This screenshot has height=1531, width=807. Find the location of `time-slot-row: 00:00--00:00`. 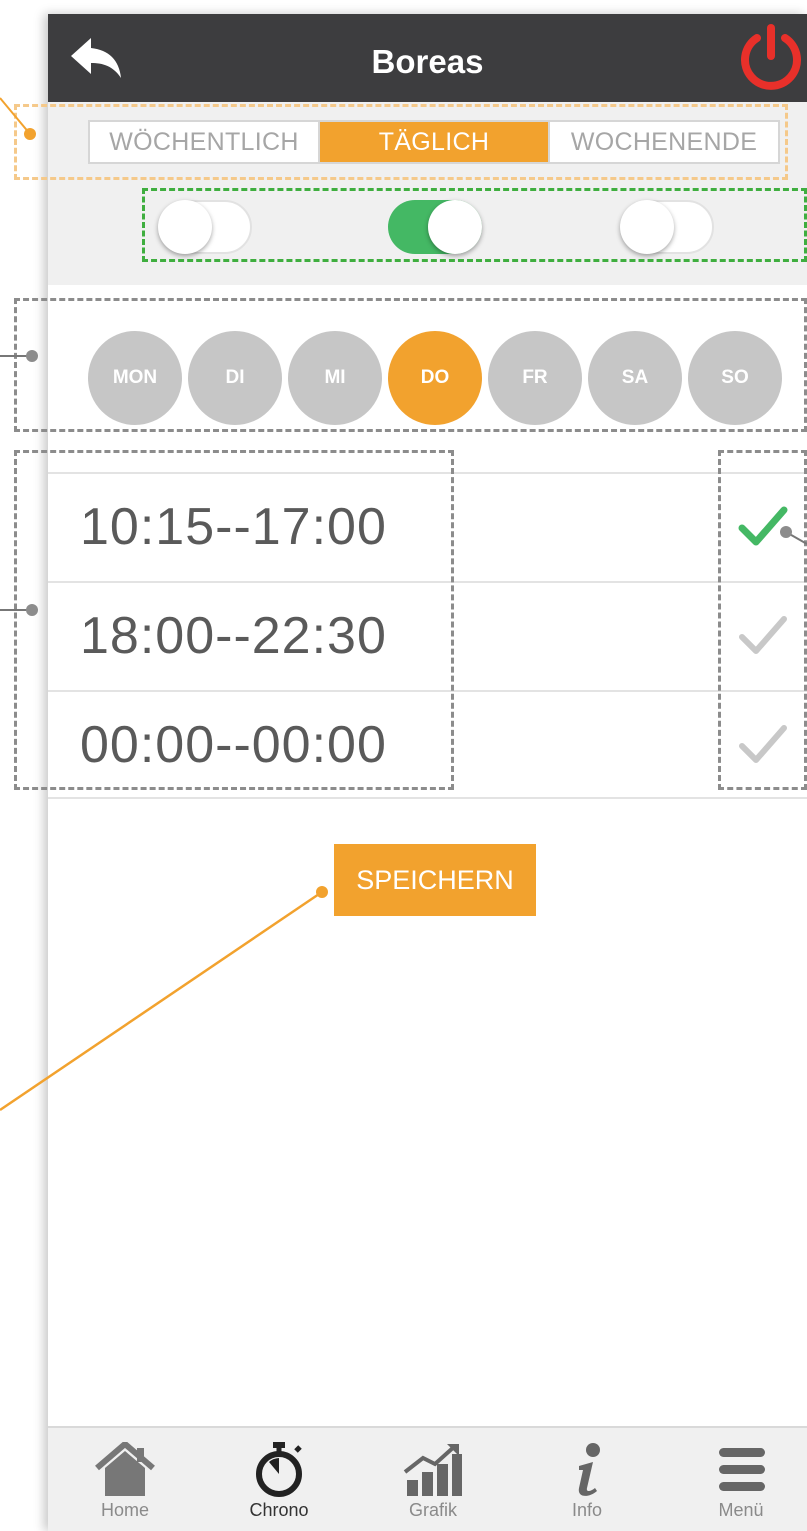

time-slot-row: 00:00--00:00 is located at coordinates (427, 744).